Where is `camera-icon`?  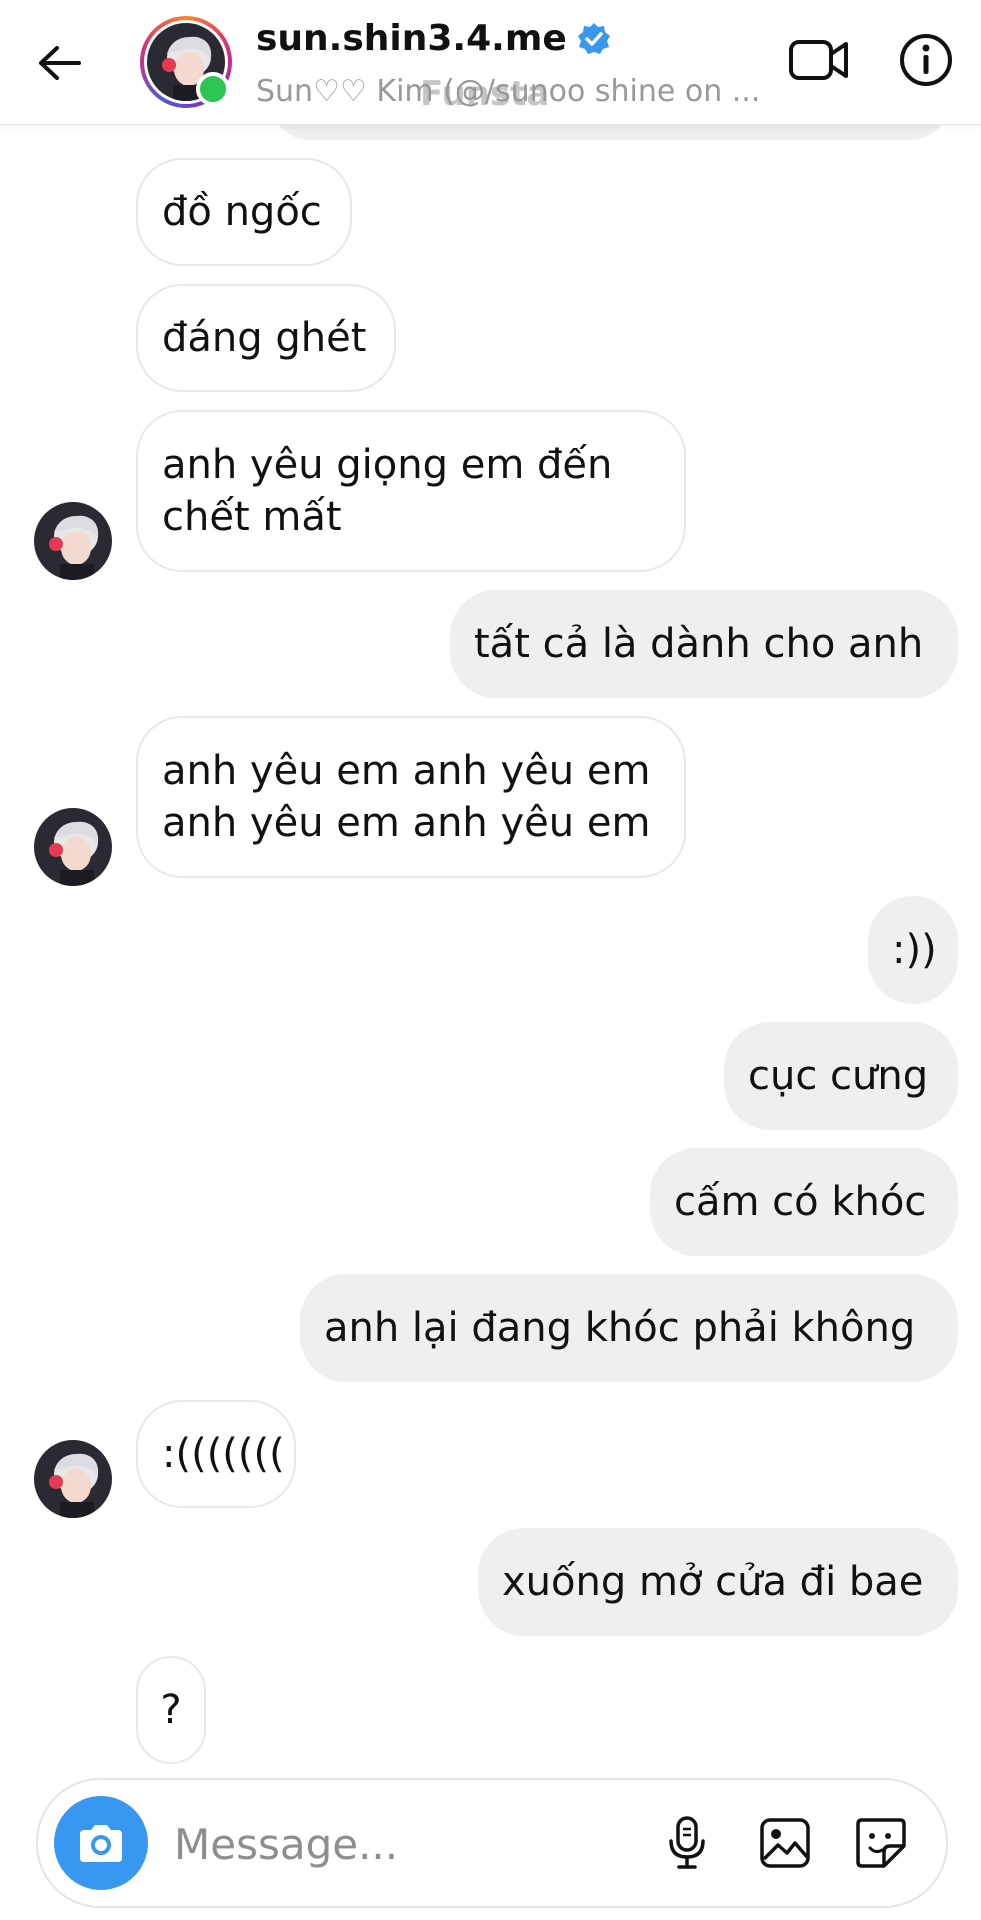
camera-icon is located at coordinates (101, 1843).